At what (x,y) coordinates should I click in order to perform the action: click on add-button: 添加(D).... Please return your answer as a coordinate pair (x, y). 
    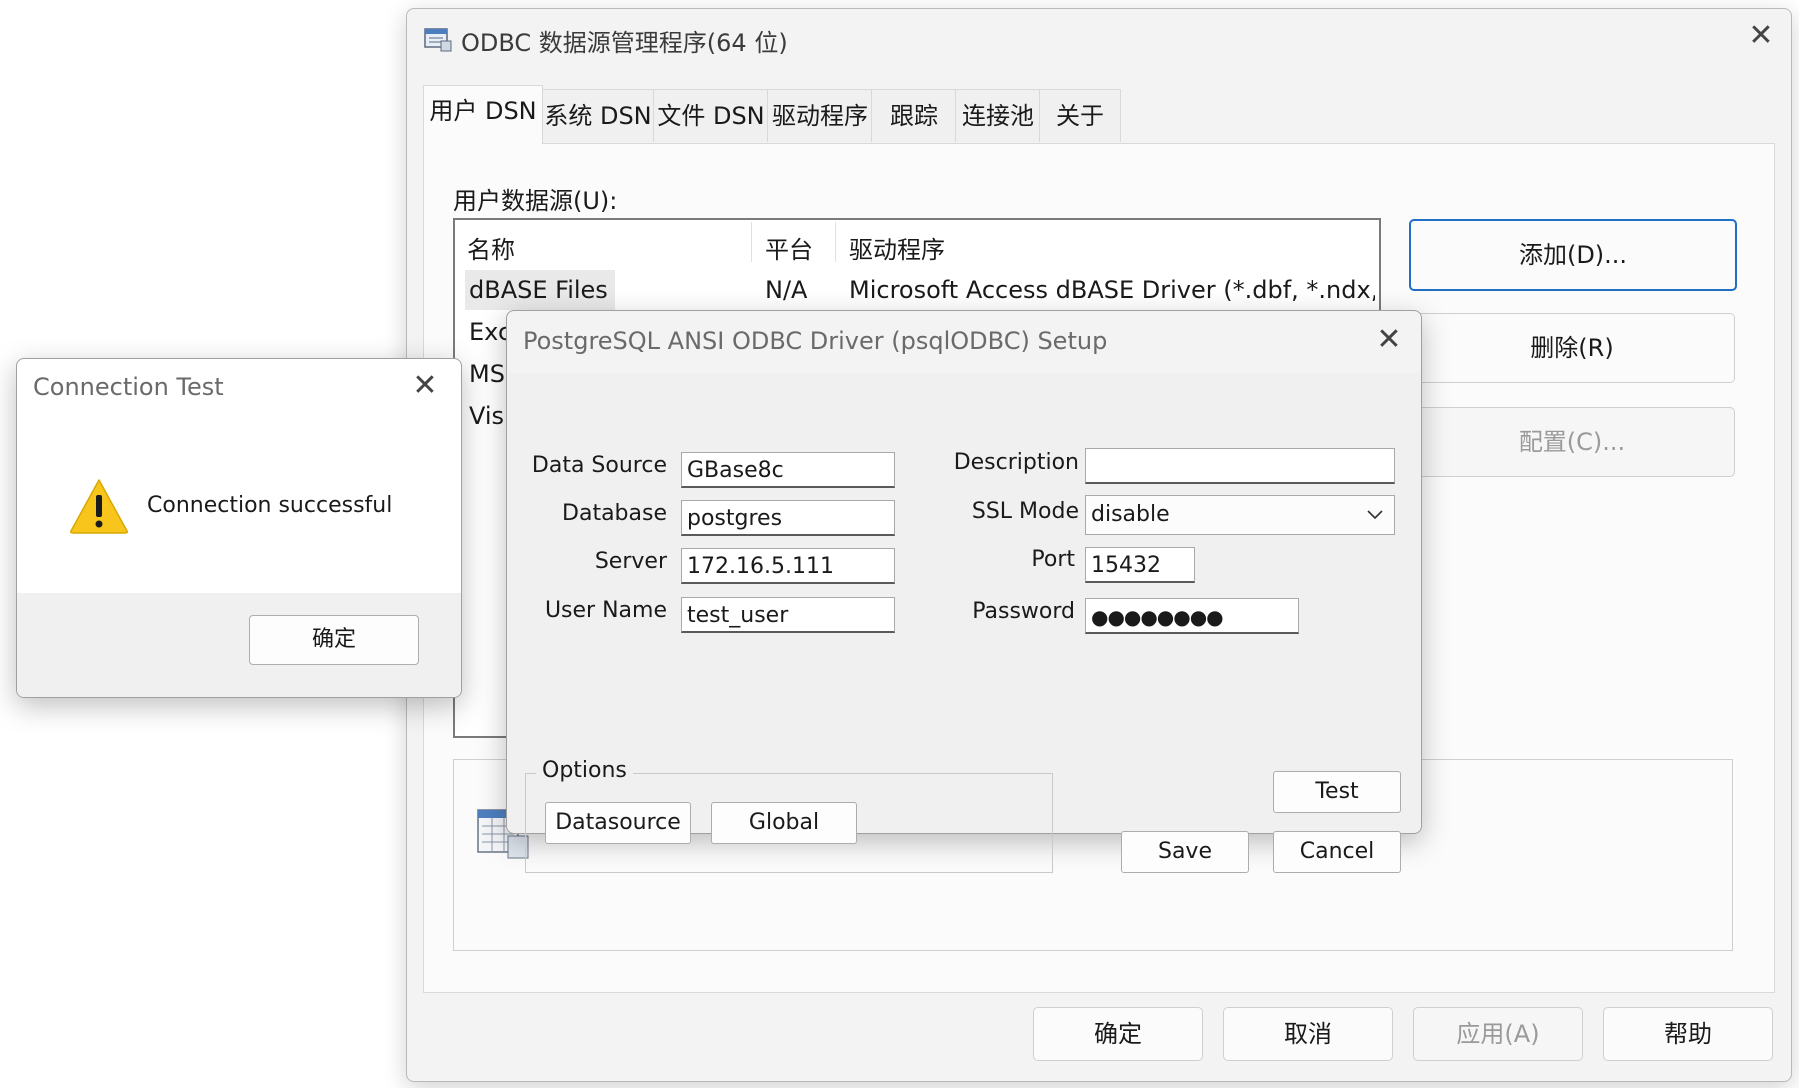
    Looking at the image, I should click on (1573, 255).